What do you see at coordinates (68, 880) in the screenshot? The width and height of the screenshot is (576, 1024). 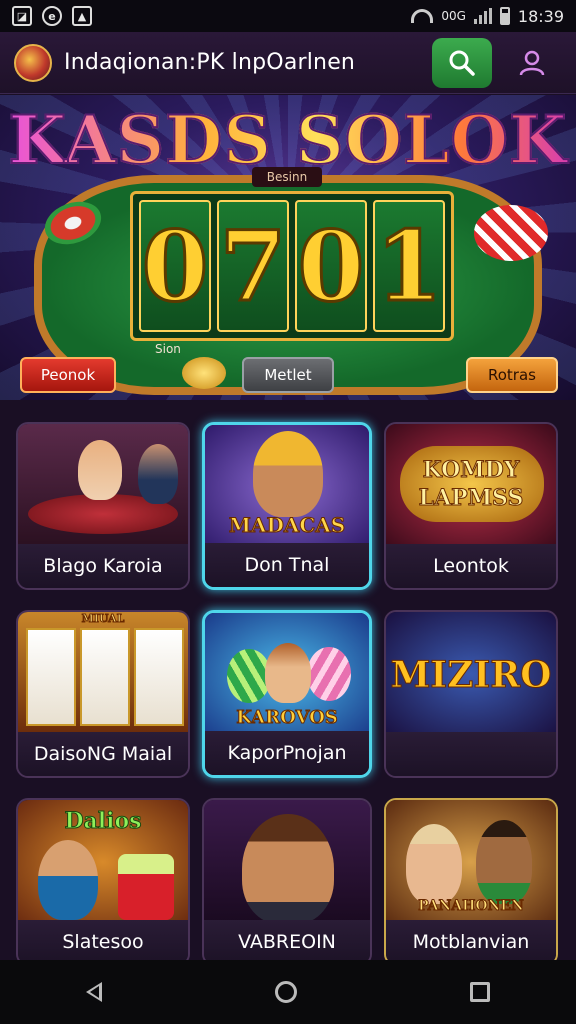 I see `fan-illustration` at bounding box center [68, 880].